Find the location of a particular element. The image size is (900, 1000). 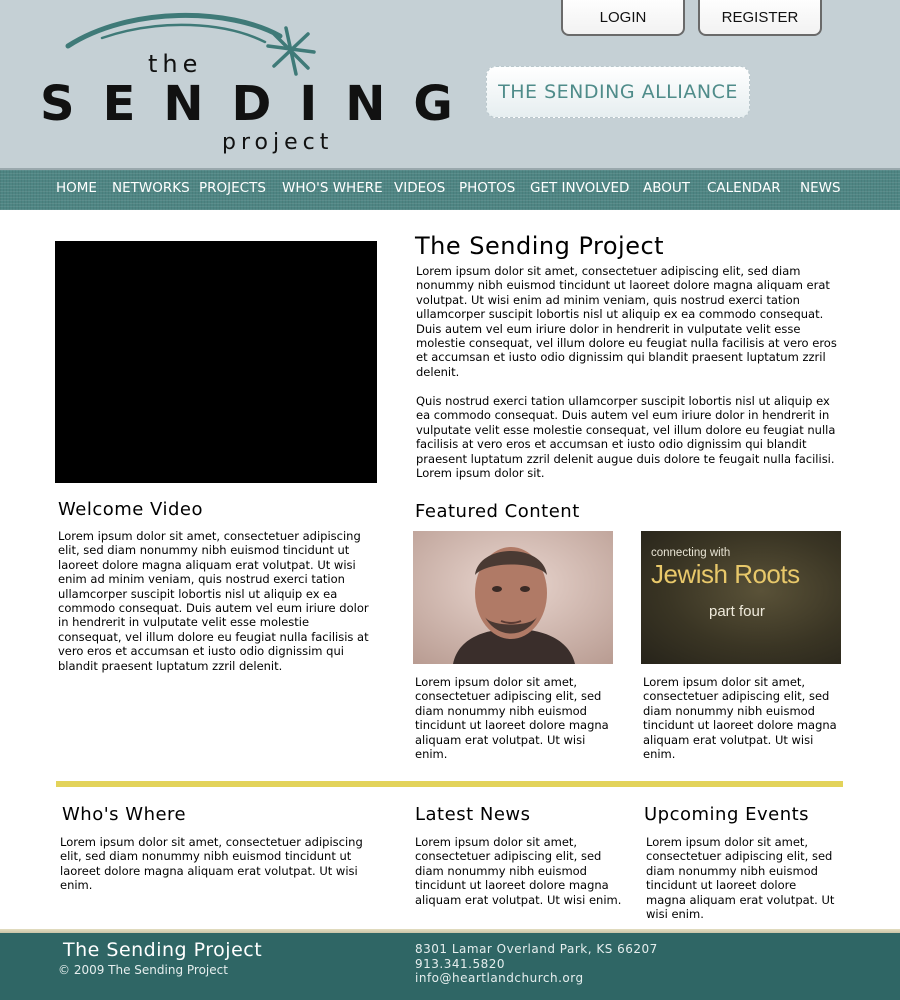

nav-item-about: ABOUT is located at coordinates (666, 188).